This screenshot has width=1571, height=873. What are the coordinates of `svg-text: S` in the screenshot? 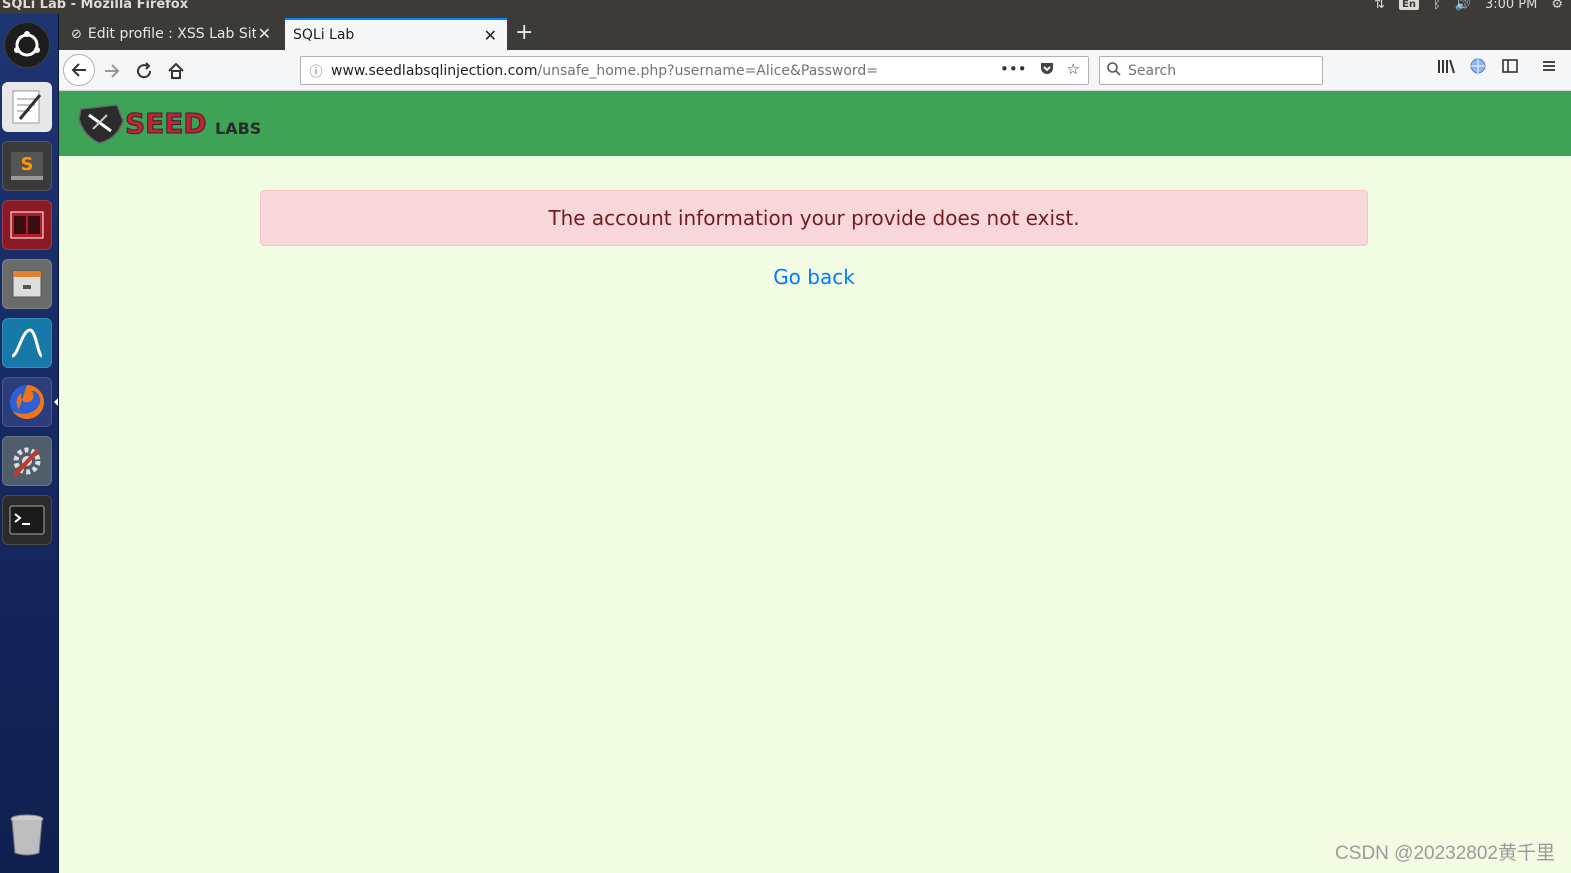 It's located at (27, 164).